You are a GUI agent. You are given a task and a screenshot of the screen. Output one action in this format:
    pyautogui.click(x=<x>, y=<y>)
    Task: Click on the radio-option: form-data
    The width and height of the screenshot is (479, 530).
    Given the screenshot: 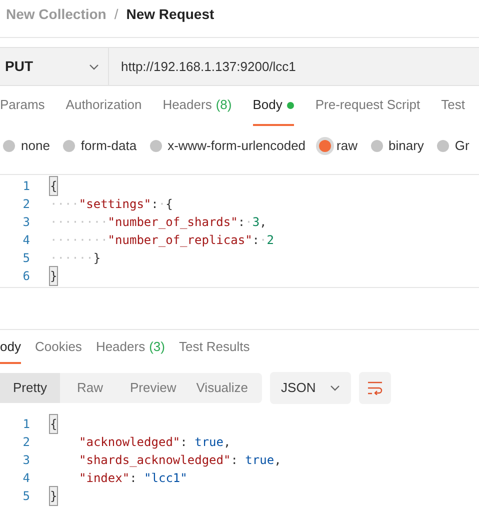 What is the action you would take?
    pyautogui.click(x=99, y=146)
    